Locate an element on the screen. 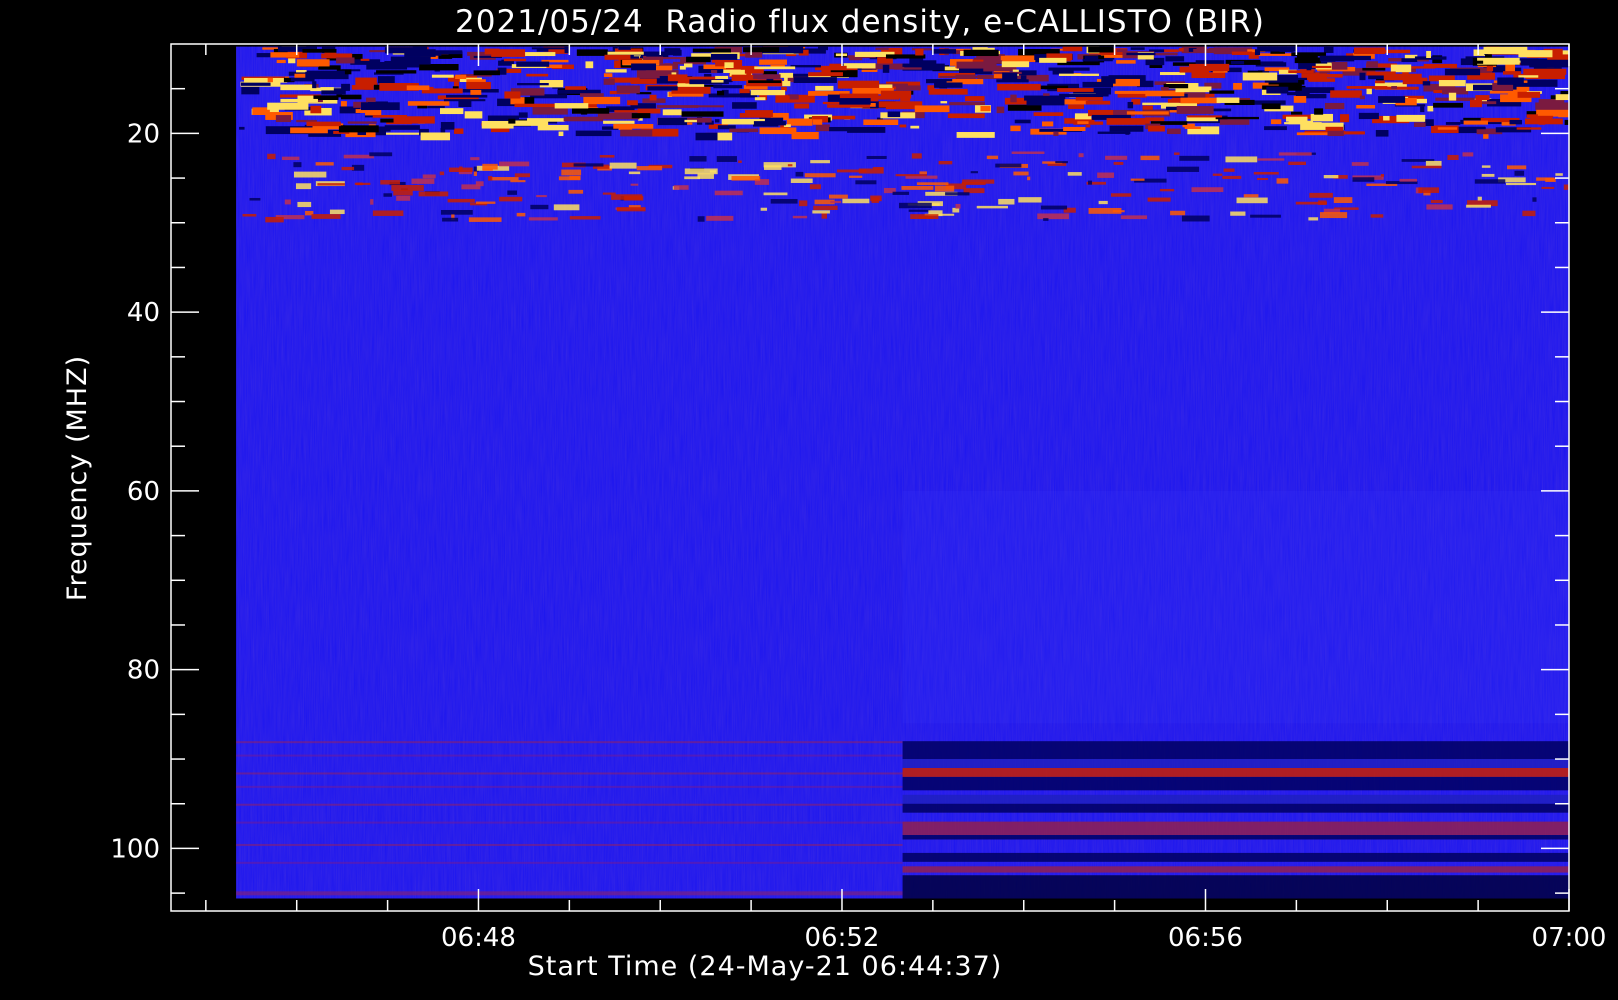  x-axis-label: Start Time (24-May-21 06:44:37) is located at coordinates (765, 966).